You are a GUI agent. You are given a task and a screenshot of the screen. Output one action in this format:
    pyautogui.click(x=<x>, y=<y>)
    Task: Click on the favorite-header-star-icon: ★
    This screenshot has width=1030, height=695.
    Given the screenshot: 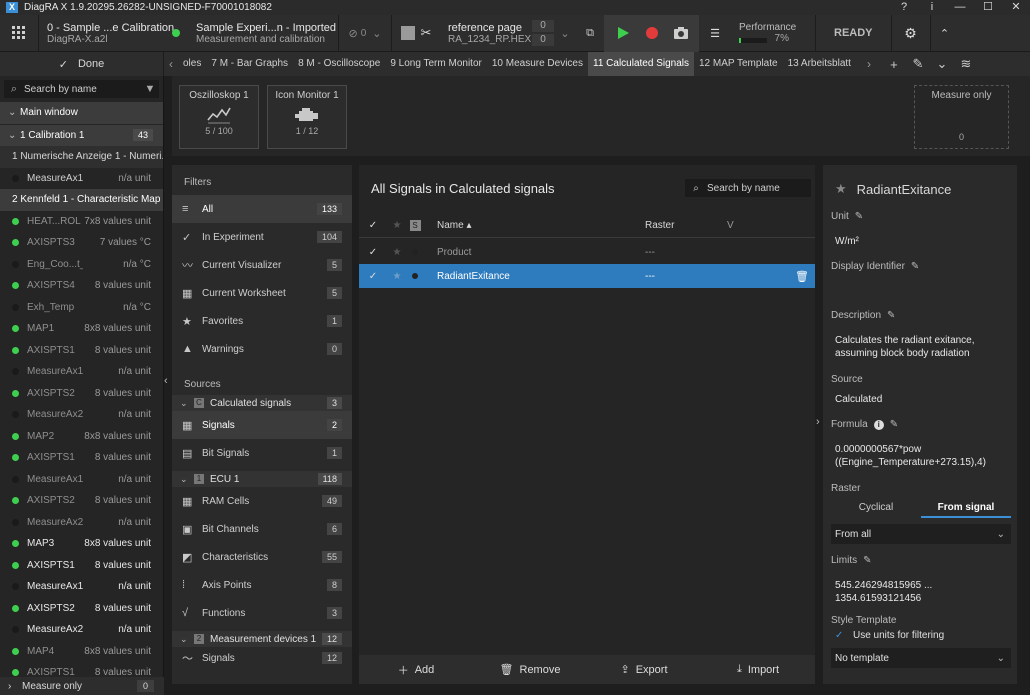 What is the action you would take?
    pyautogui.click(x=397, y=225)
    